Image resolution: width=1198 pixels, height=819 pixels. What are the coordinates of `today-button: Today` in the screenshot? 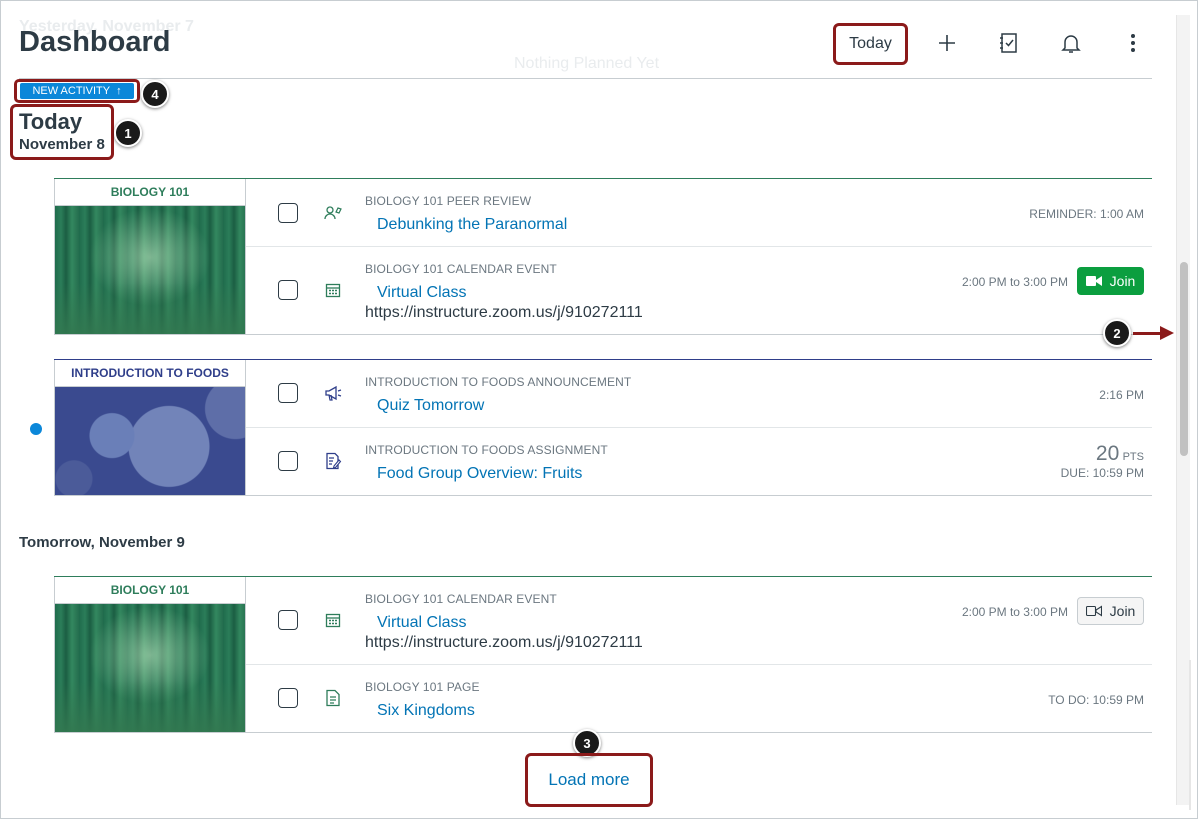 It's located at (870, 44).